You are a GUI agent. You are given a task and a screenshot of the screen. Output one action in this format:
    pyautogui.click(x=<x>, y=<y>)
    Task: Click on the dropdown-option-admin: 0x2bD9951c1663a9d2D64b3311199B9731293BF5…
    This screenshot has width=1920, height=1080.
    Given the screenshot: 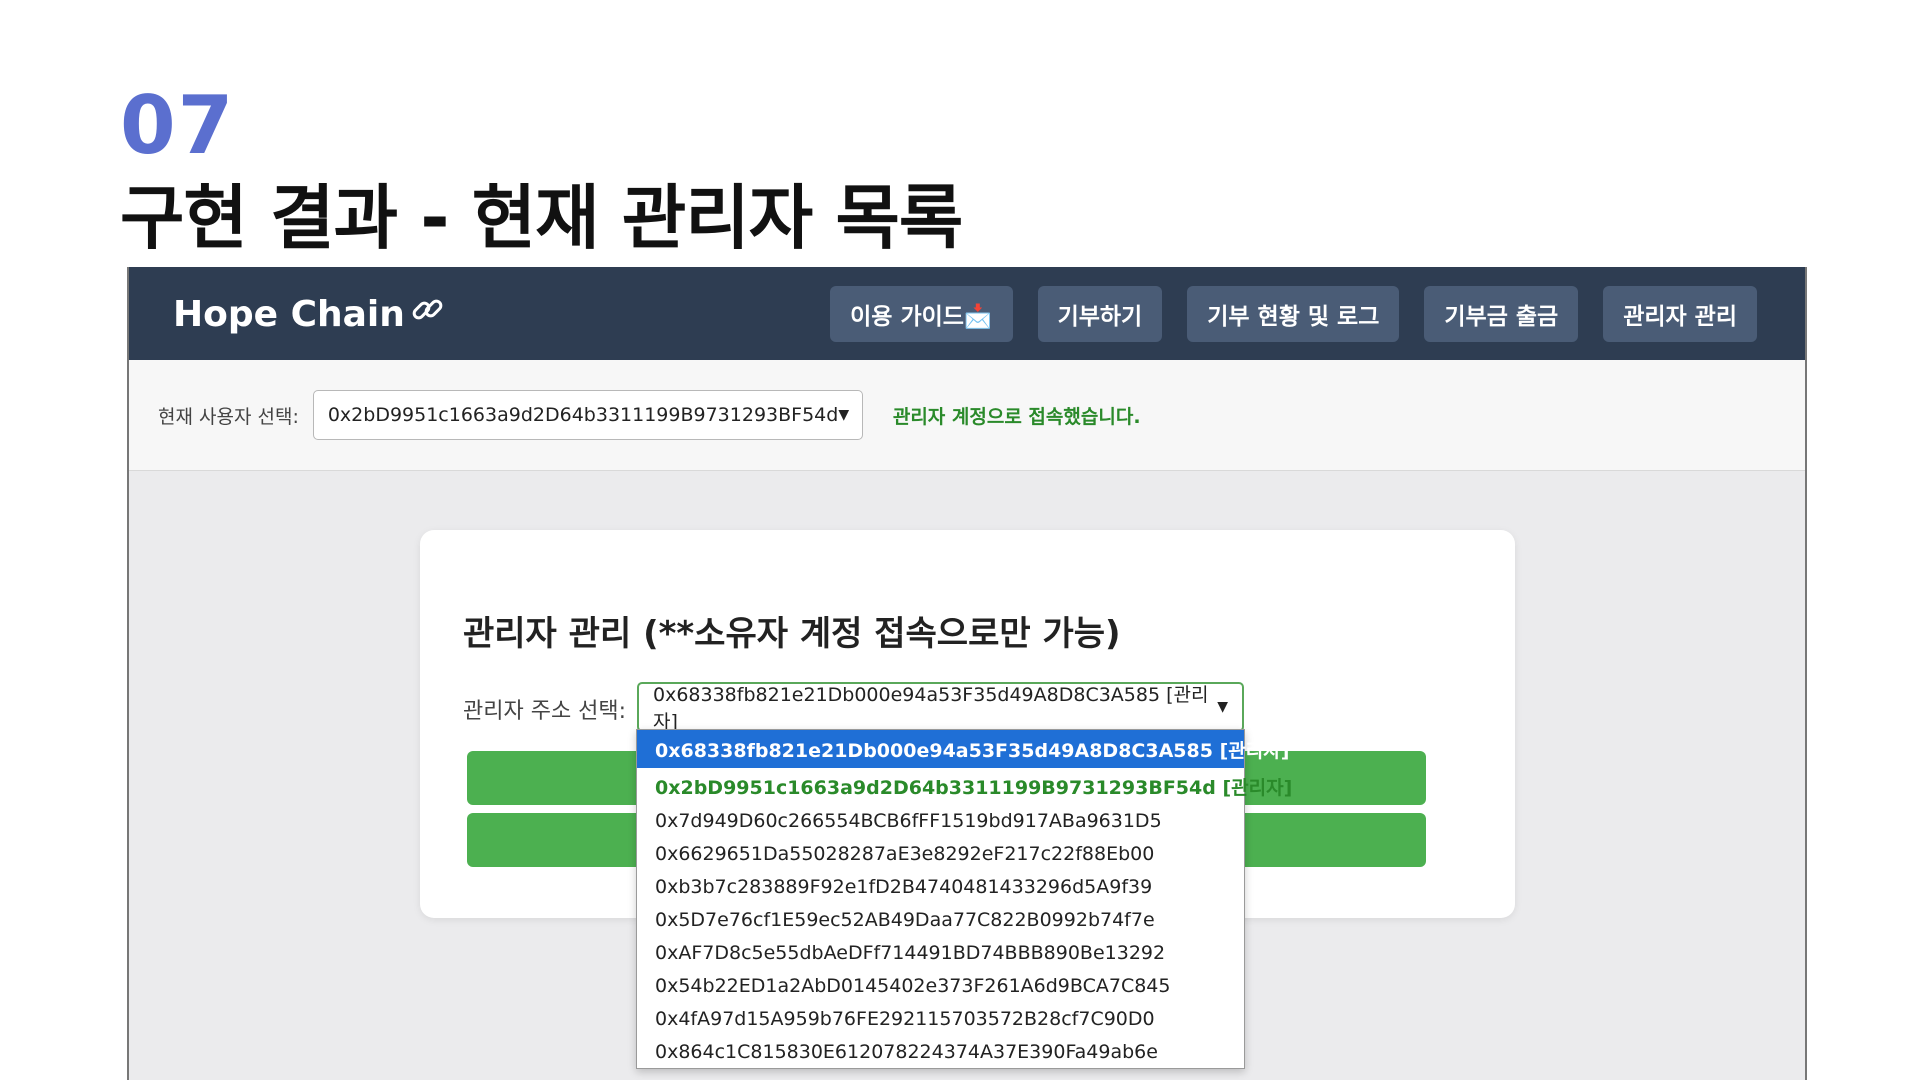 What is the action you would take?
    pyautogui.click(x=964, y=786)
    